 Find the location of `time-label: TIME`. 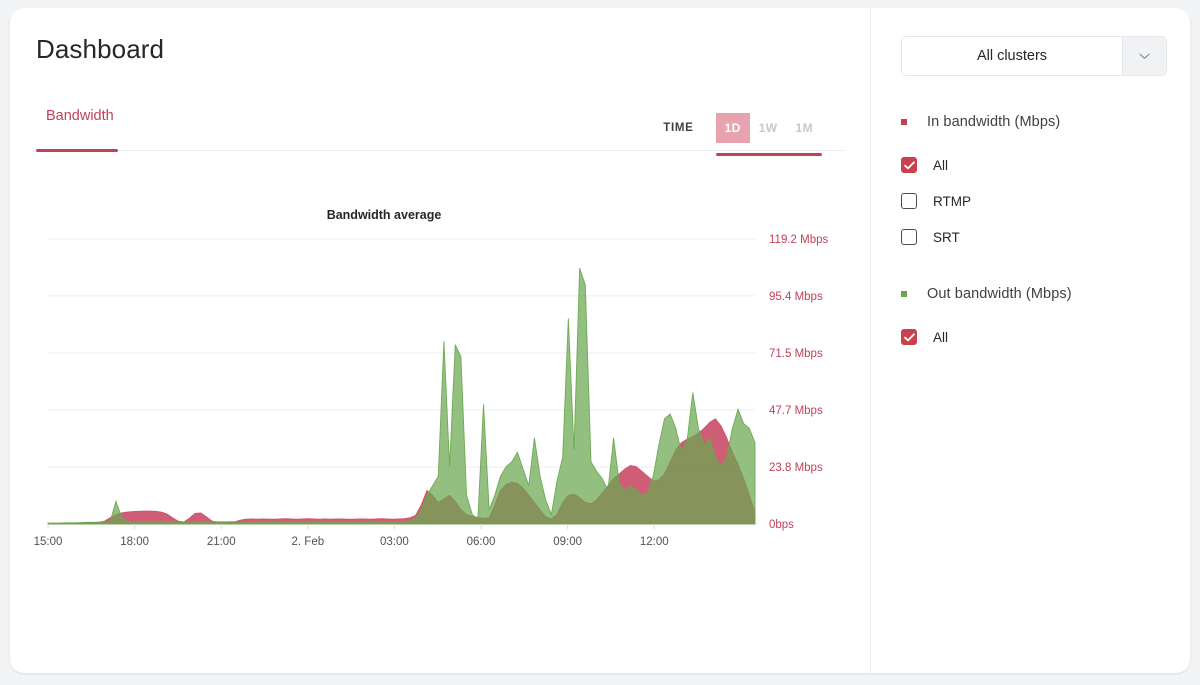

time-label: TIME is located at coordinates (678, 128).